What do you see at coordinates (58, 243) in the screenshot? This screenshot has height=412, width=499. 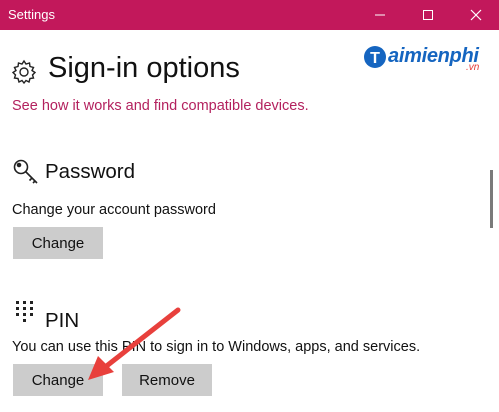 I see `password-change-button: Change` at bounding box center [58, 243].